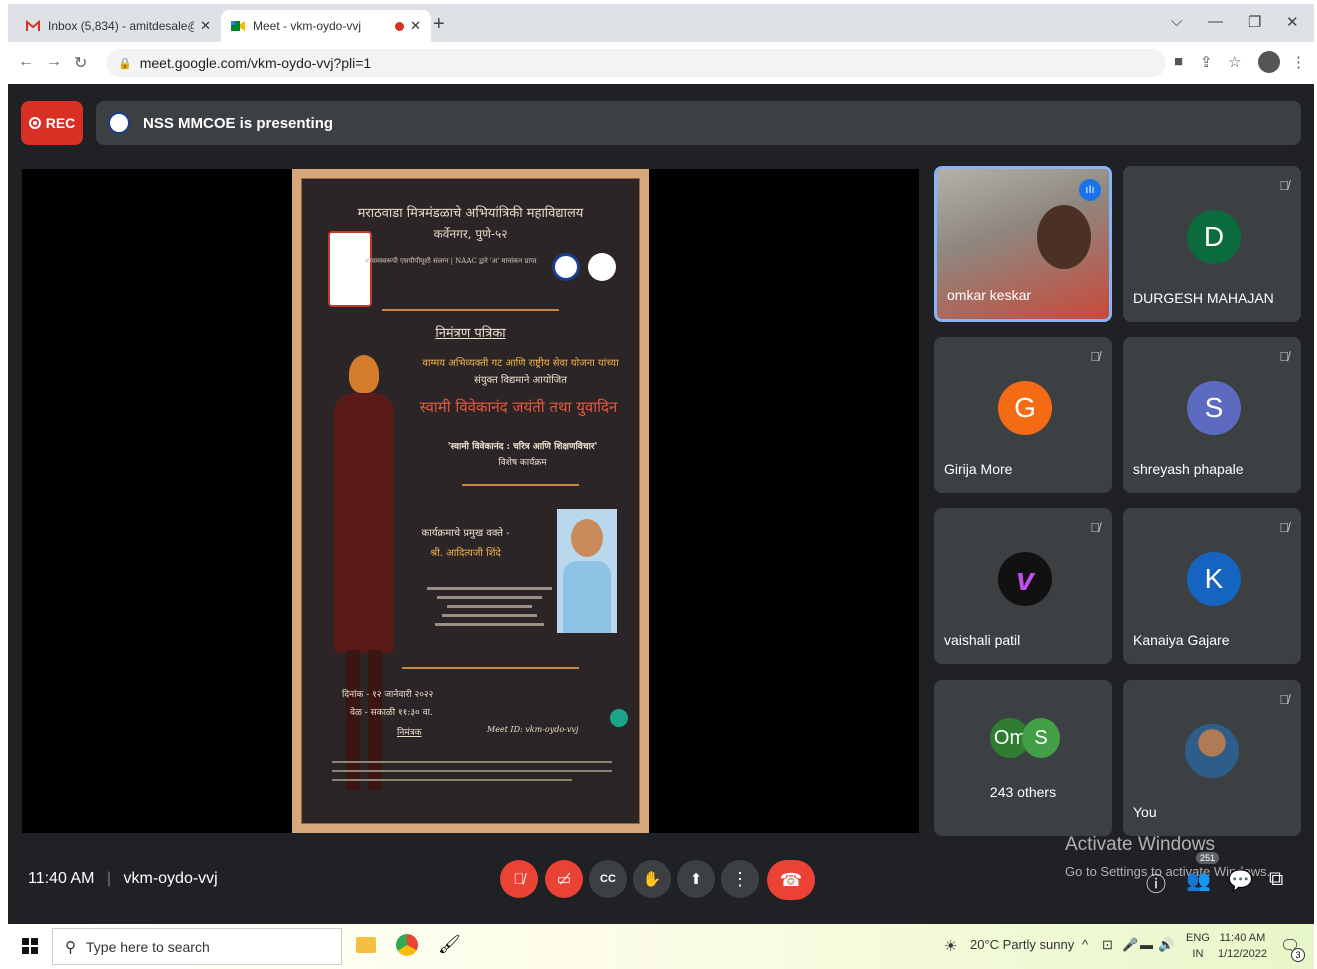 Image resolution: width=1317 pixels, height=969 pixels. What do you see at coordinates (1242, 946) in the screenshot?
I see `system-clock: 11:40 AM 1/12/2022` at bounding box center [1242, 946].